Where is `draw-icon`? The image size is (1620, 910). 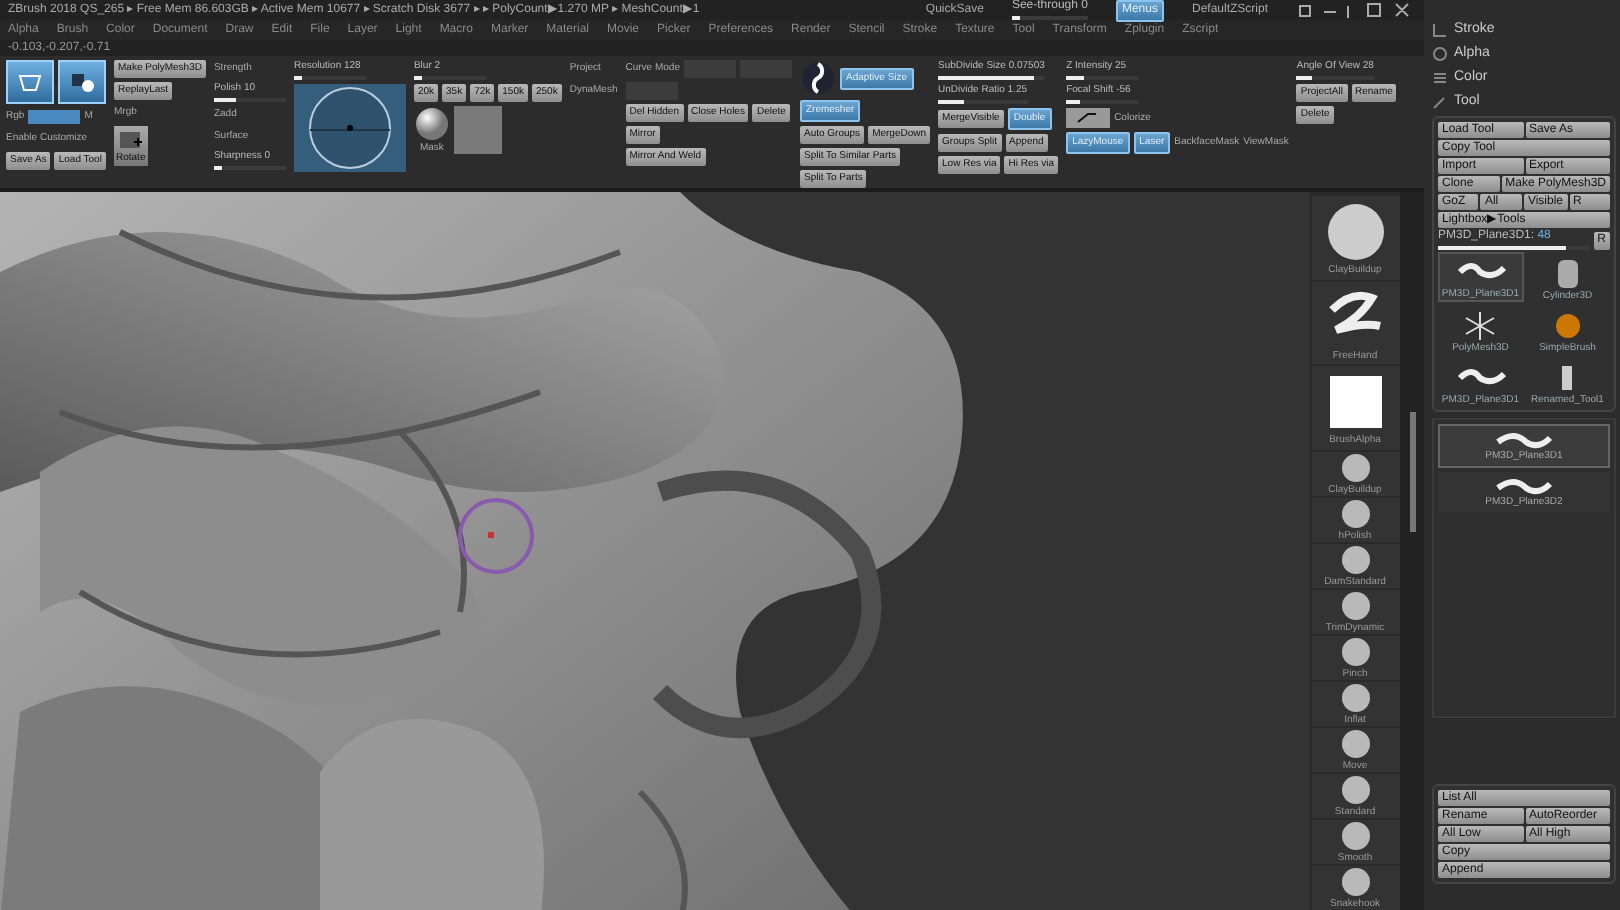 draw-icon is located at coordinates (82, 82).